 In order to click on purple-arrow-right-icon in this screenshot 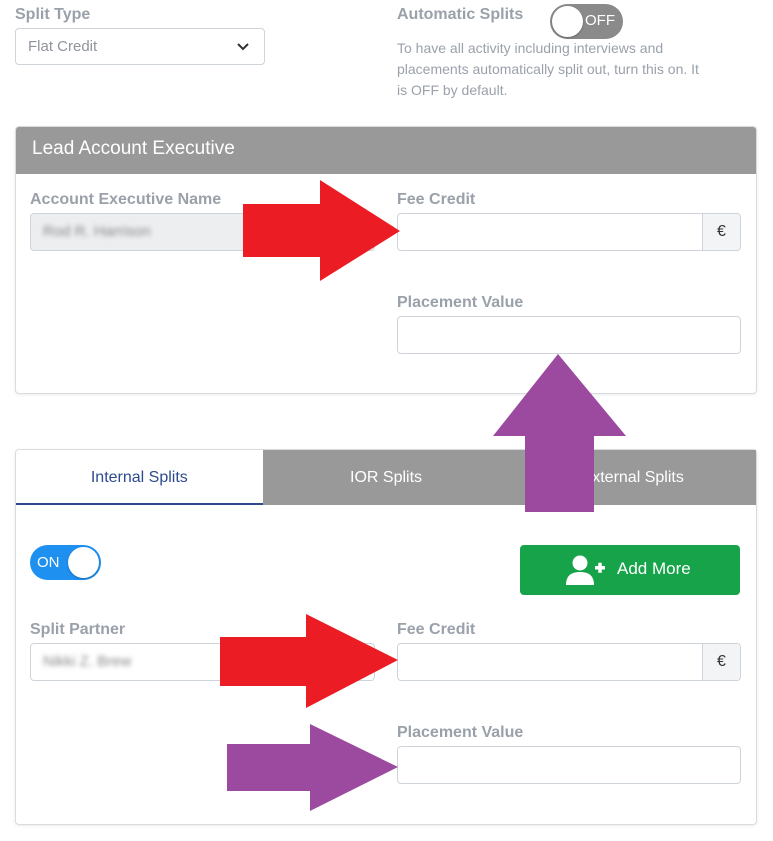, I will do `click(312, 767)`.